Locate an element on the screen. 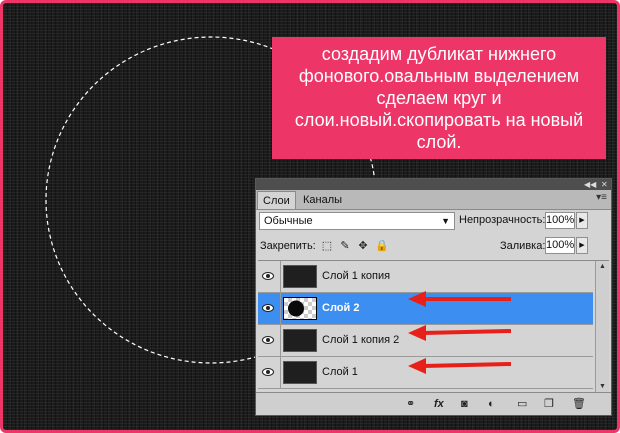 Image resolution: width=620 pixels, height=433 pixels. annotation-arrows is located at coordinates (460, 332).